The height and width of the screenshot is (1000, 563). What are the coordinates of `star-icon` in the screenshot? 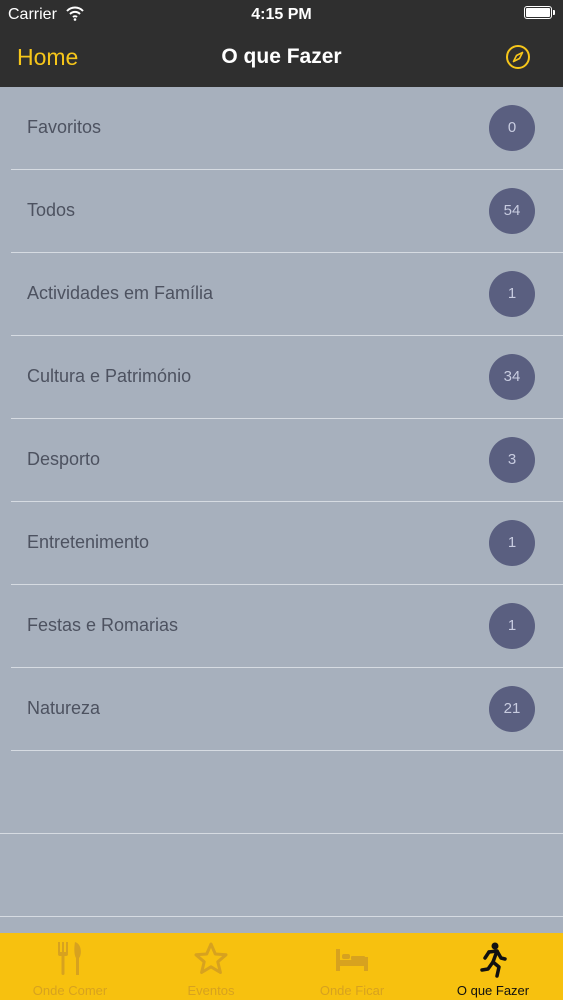 It's located at (211, 958).